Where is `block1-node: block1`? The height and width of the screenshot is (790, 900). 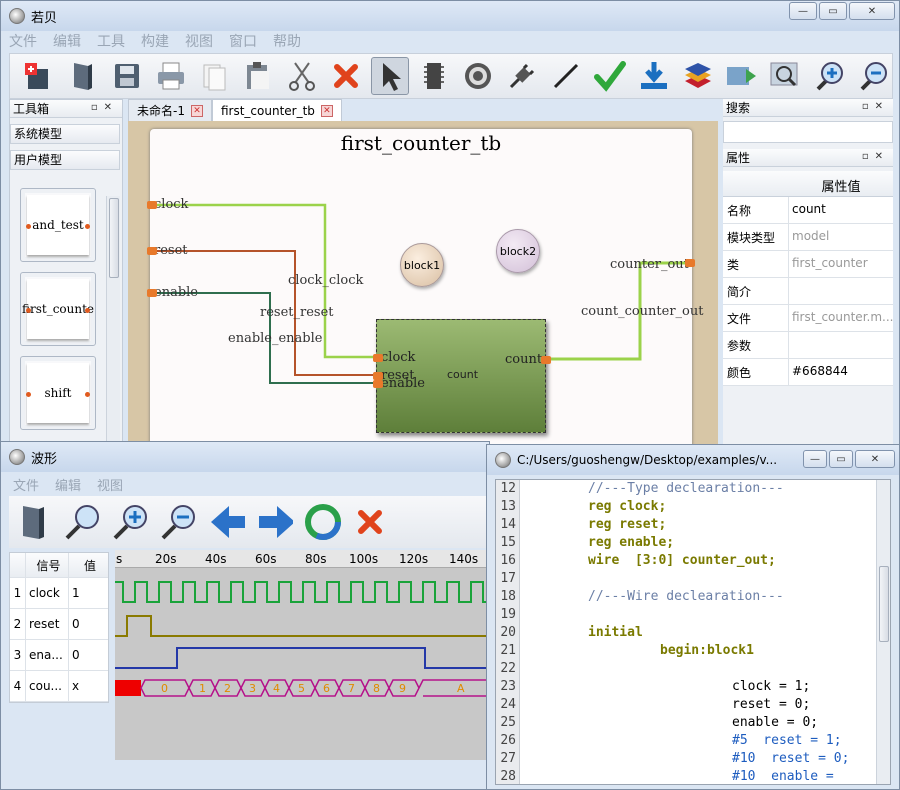 block1-node: block1 is located at coordinates (422, 265).